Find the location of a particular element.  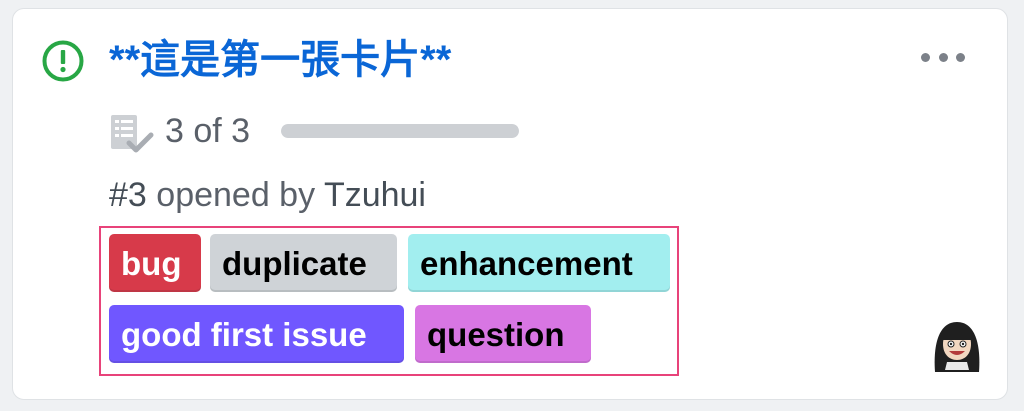

label-question: question is located at coordinates (503, 334).